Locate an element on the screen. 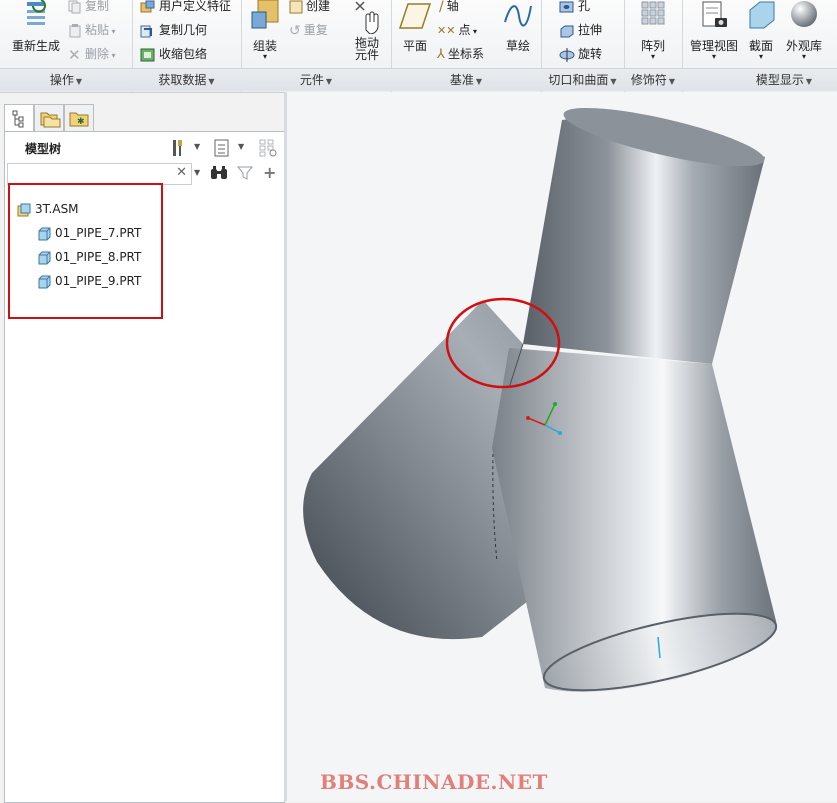  operations-group: 重新生成 复制 粘贴 ▾ ✕ 删除 ▾ 操作 ▼ is located at coordinates (66, 46).